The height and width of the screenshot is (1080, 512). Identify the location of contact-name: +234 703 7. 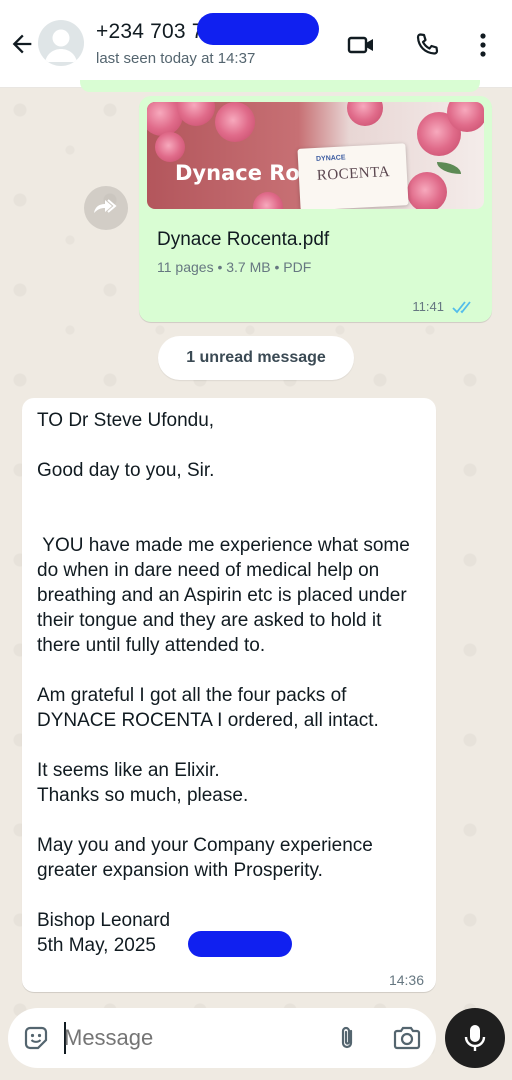
(150, 32).